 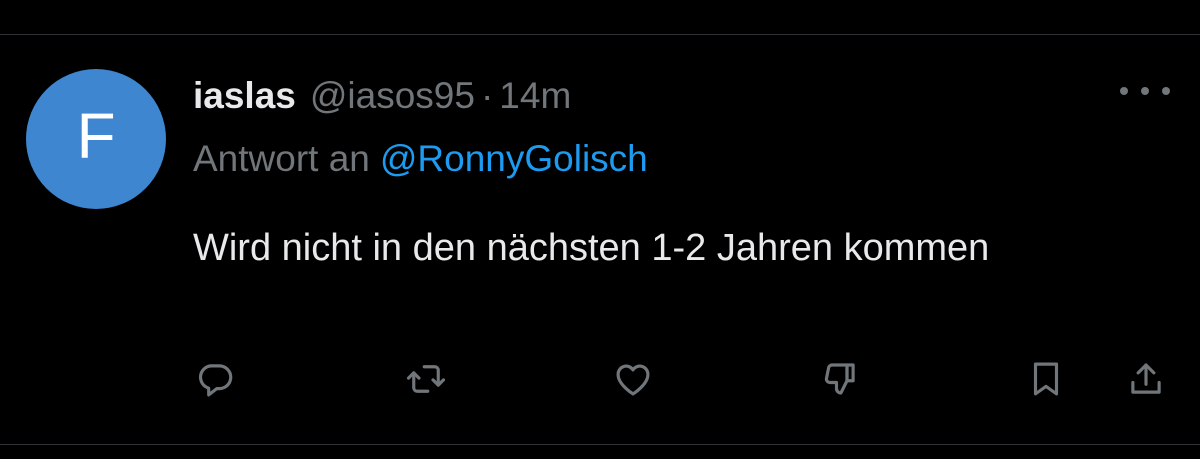 I want to click on tweet-header: iaslas @iasos95 · 14m, so click(x=382, y=97).